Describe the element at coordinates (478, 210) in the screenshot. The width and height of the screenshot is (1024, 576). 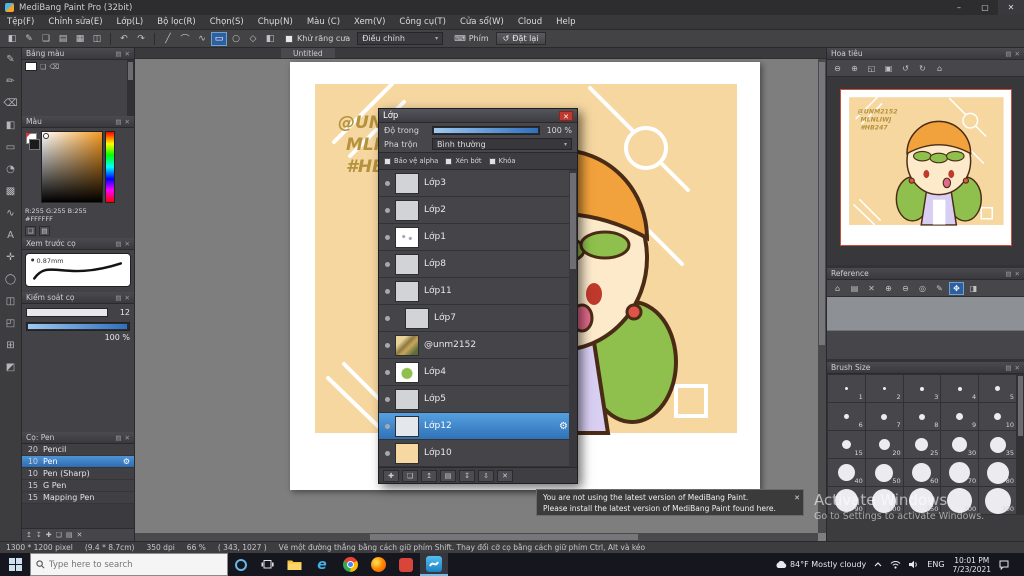
I see `layer-row: Lớp2` at that location.